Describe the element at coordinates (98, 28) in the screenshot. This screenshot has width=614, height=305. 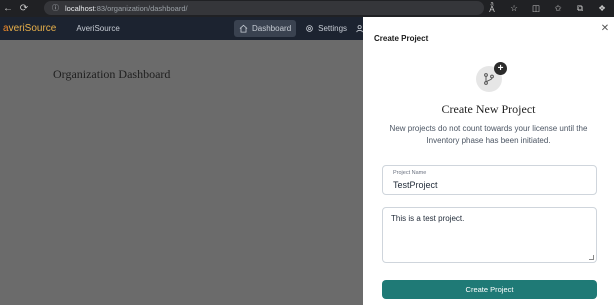
I see `org-name: AveriSource` at that location.